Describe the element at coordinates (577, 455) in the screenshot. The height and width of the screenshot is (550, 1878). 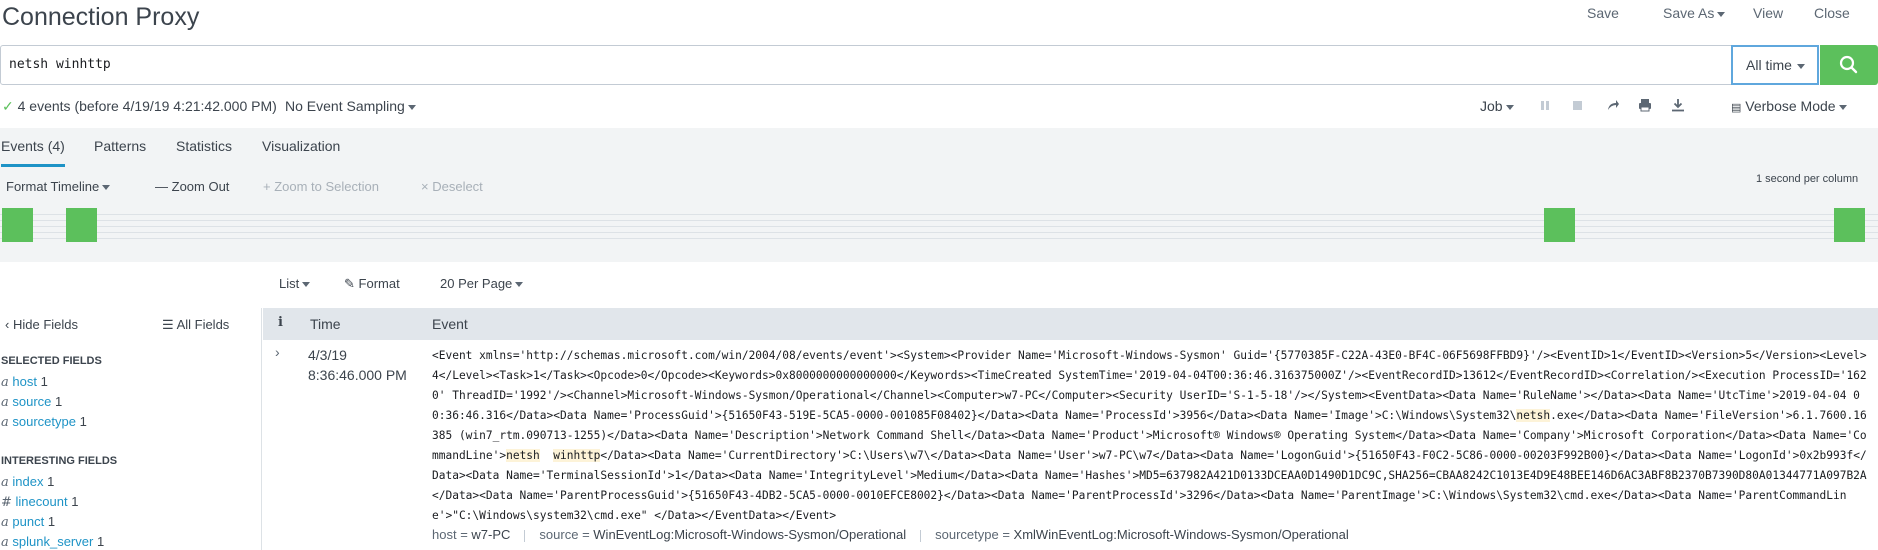
I see `search-term-highlight: winhttp` at that location.